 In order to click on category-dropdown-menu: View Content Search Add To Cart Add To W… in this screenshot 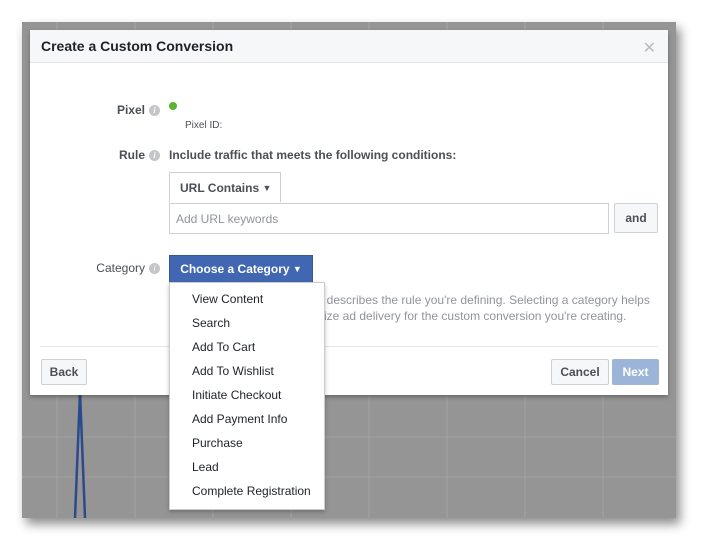, I will do `click(247, 396)`.